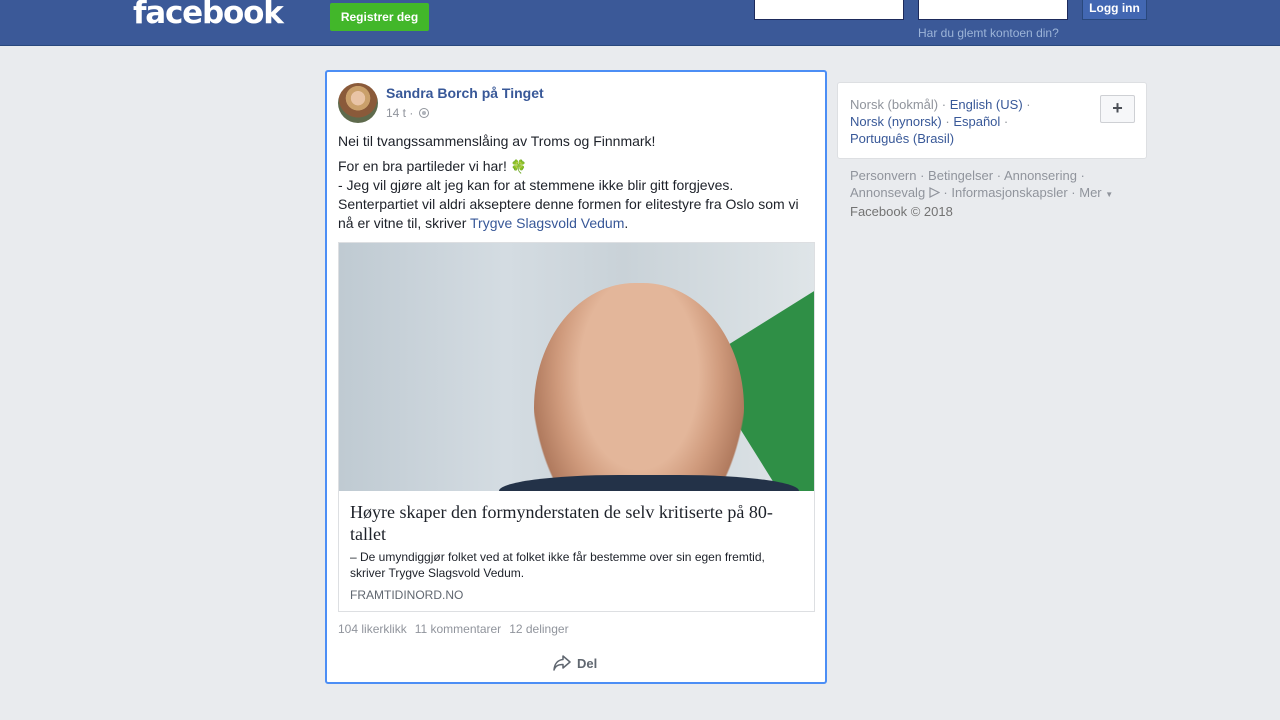 This screenshot has width=1280, height=720. I want to click on post-time: 14 t ·, so click(399, 113).